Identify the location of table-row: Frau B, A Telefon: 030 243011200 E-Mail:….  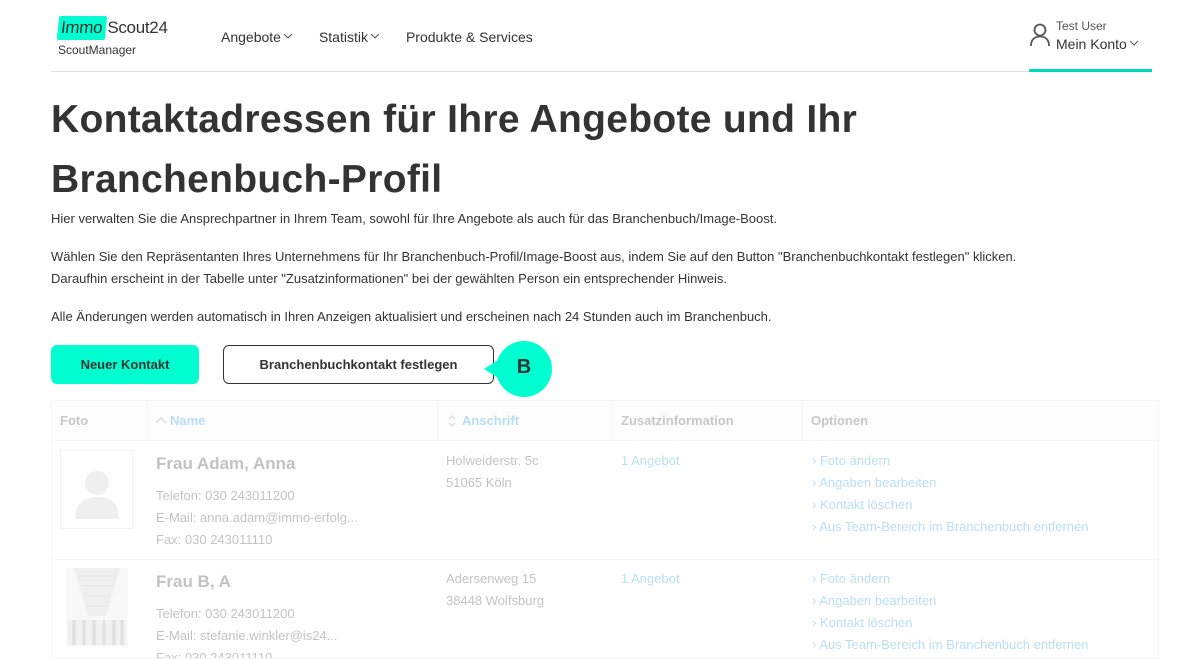
(605, 609).